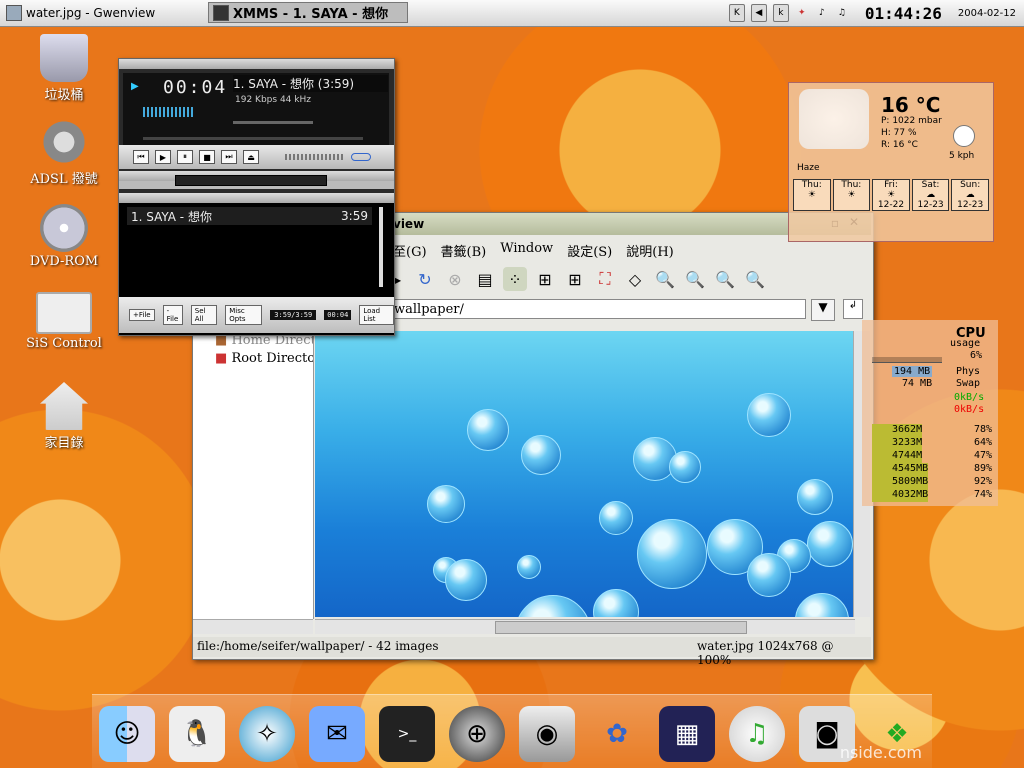 The image size is (1024, 768). What do you see at coordinates (665, 279) in the screenshot?
I see `zoom-icon: 🔍` at bounding box center [665, 279].